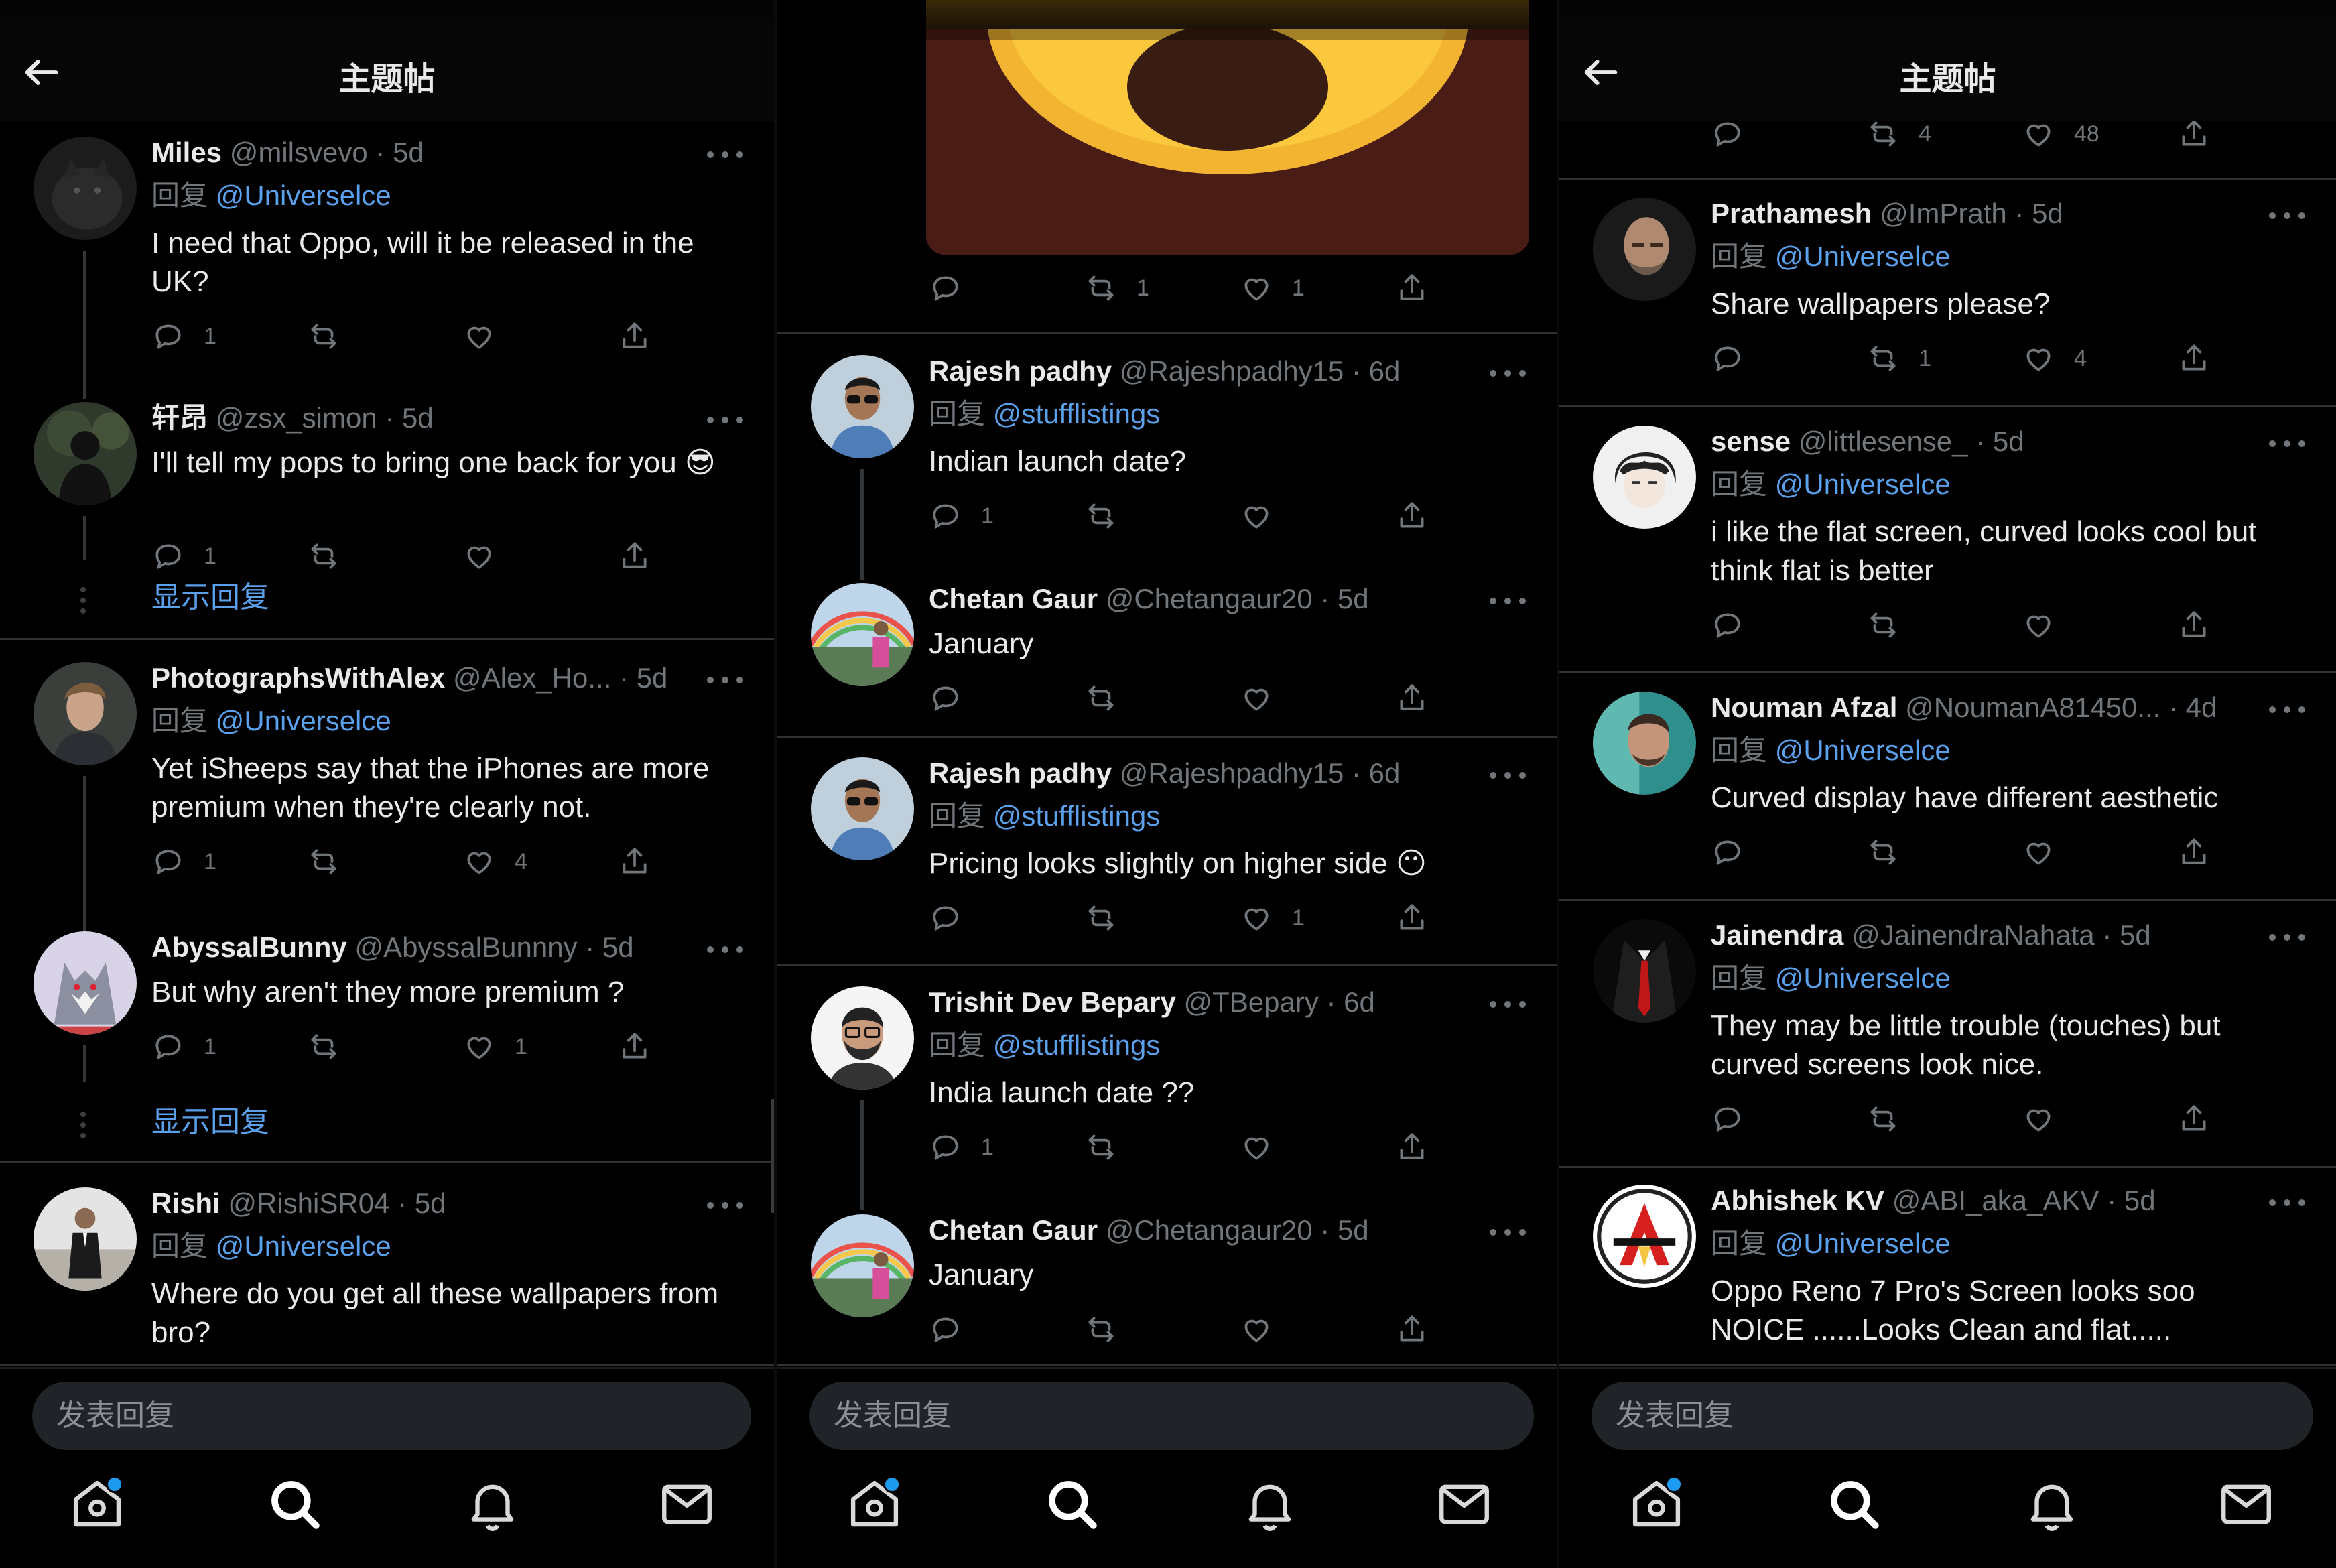 The image size is (2336, 1568). Describe the element at coordinates (1751, 441) in the screenshot. I see `display-name: sense` at that location.